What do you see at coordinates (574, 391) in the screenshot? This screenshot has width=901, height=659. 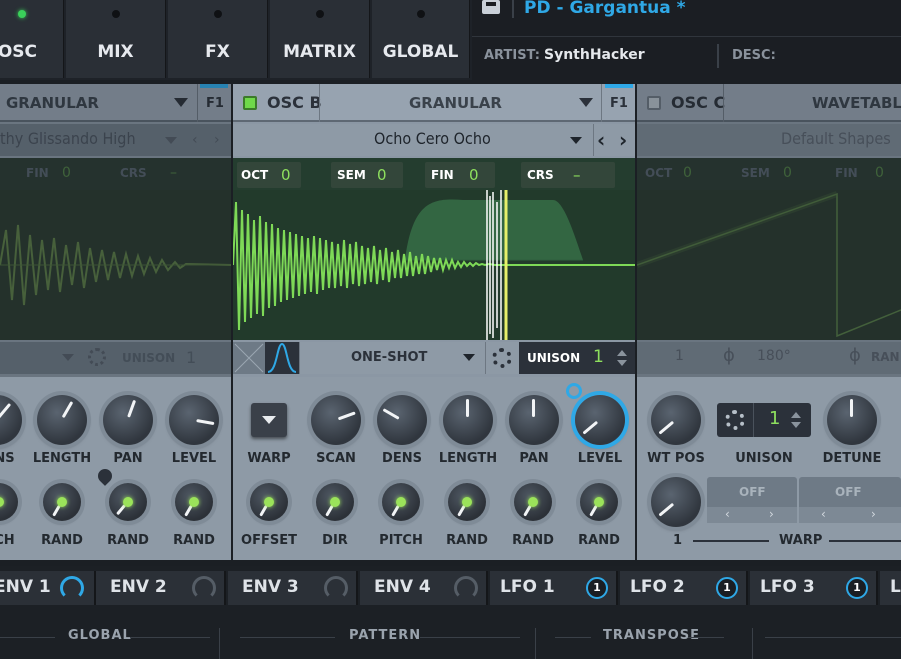 I see `mod-source-icon` at bounding box center [574, 391].